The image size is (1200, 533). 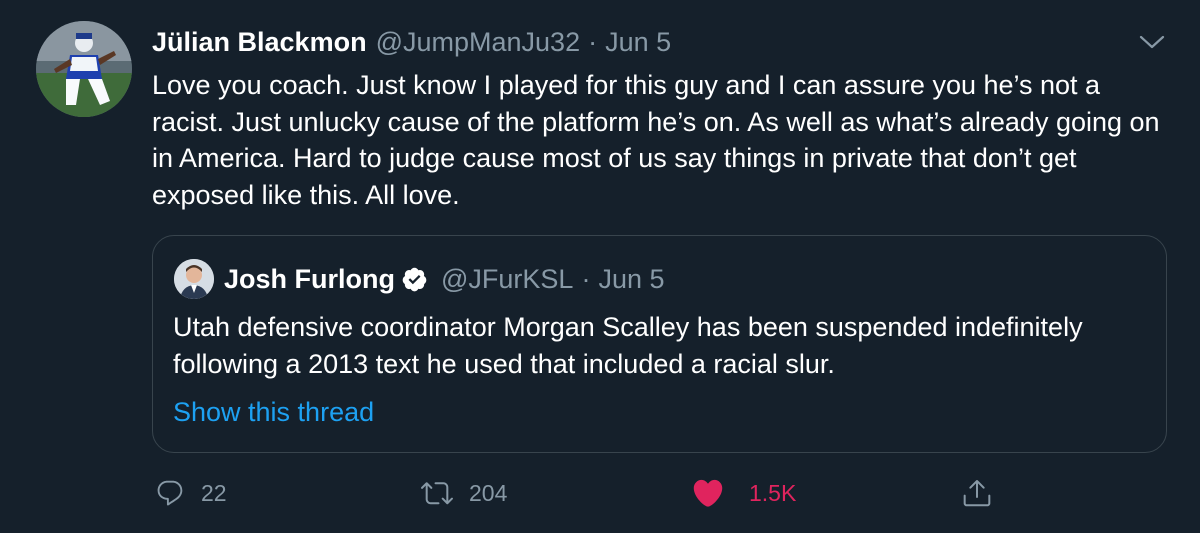 What do you see at coordinates (214, 492) in the screenshot?
I see `reply-count: 22` at bounding box center [214, 492].